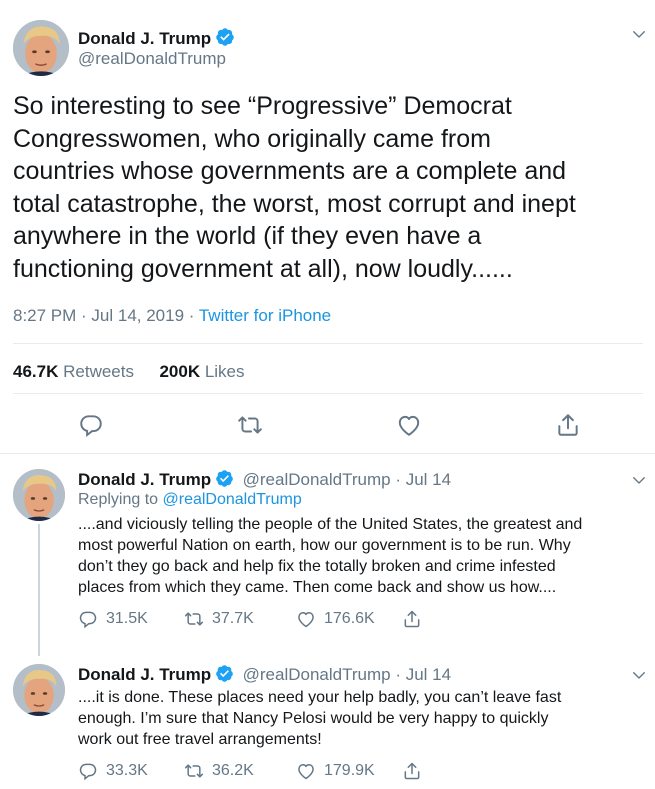  I want to click on reply-action: 31.5K, so click(113, 619).